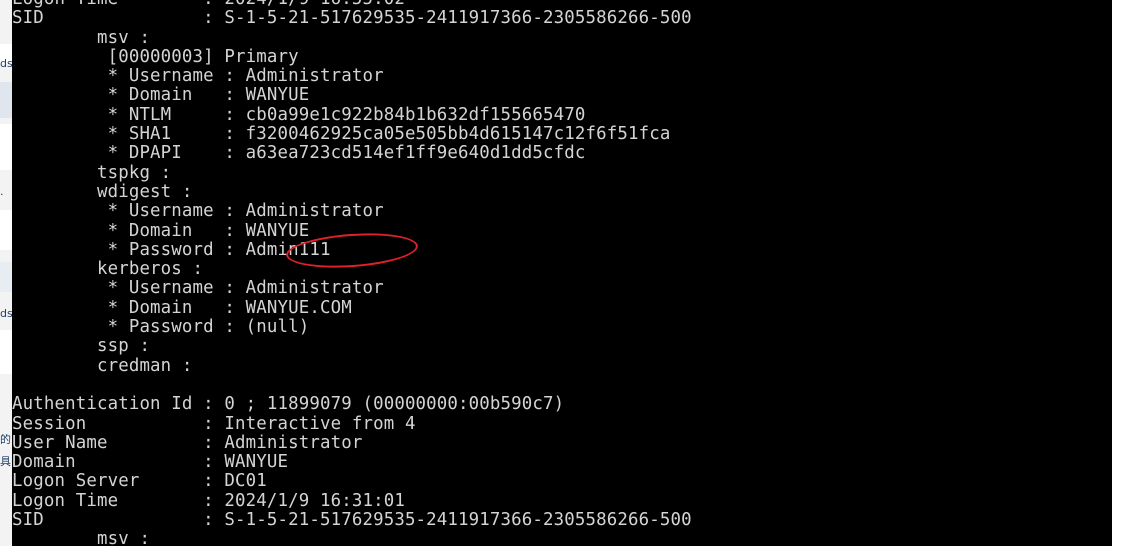 The image size is (1125, 546). What do you see at coordinates (102, 365) in the screenshot?
I see `console-line: credman :` at bounding box center [102, 365].